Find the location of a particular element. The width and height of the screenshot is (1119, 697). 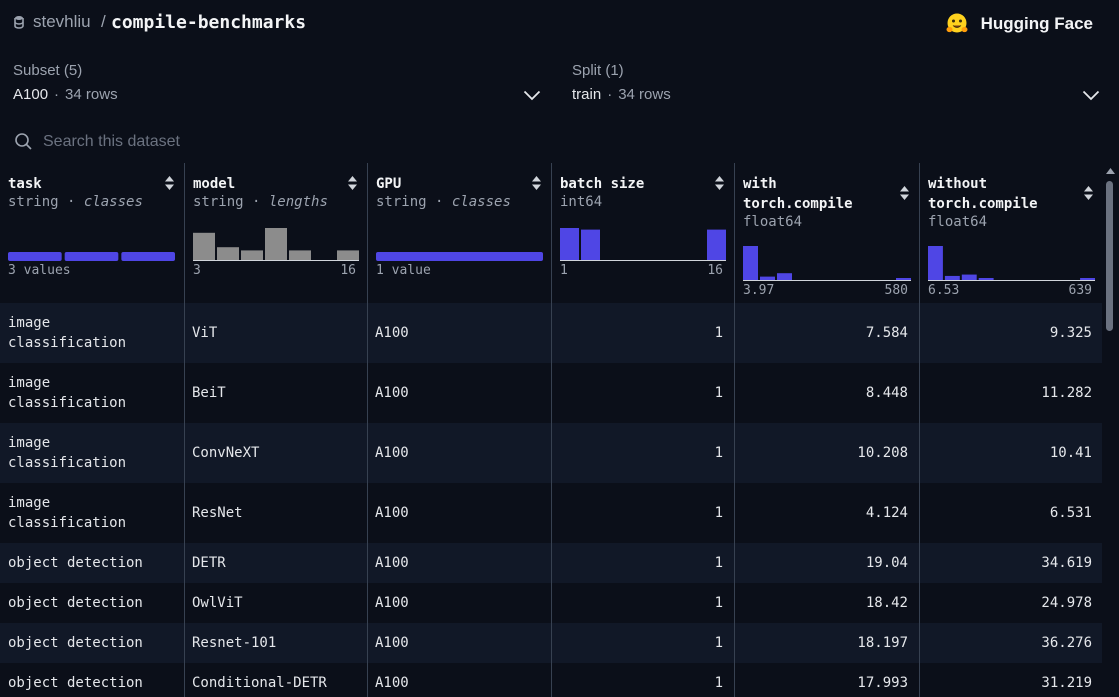

table-cell-with: 18.197 is located at coordinates (825, 643).